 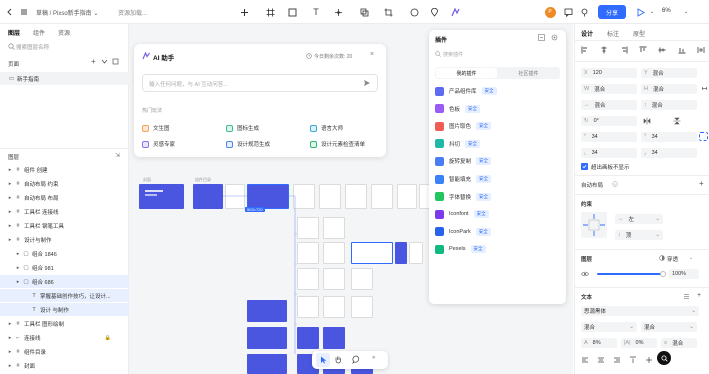 I want to click on layer-item: ▸ ▢ 组合 1846, so click(x=64, y=253).